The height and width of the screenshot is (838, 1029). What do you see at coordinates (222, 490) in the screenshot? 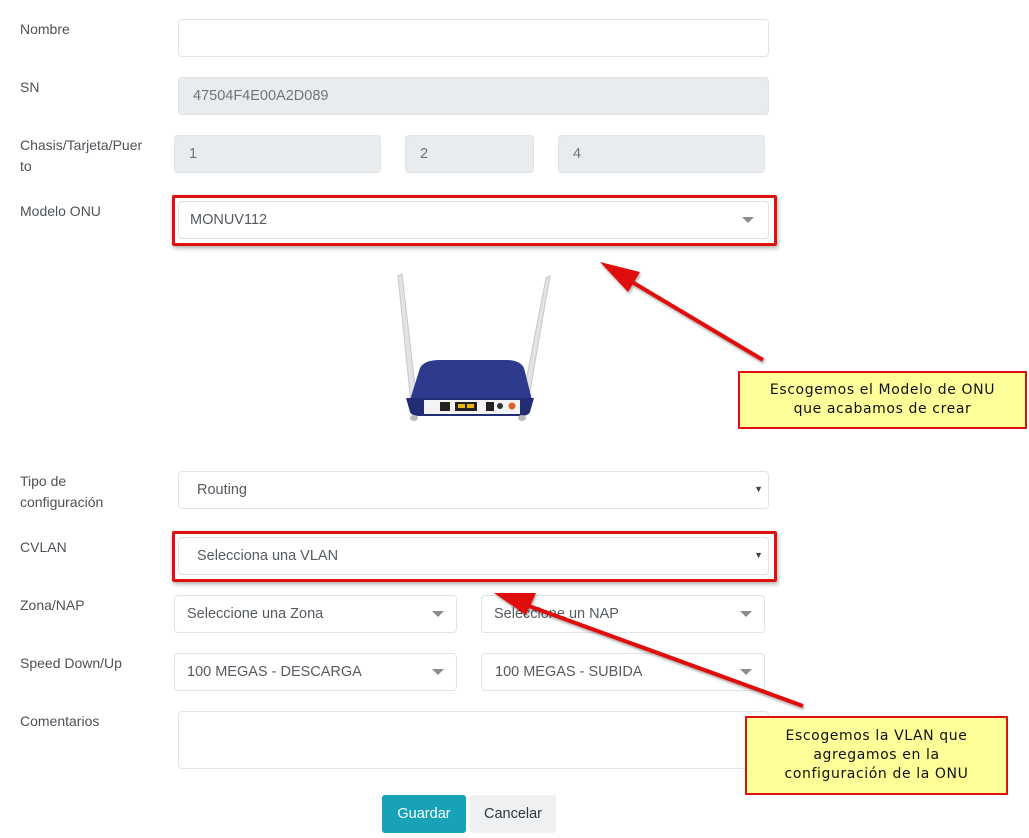
I see `tipo-select-value: Routing` at bounding box center [222, 490].